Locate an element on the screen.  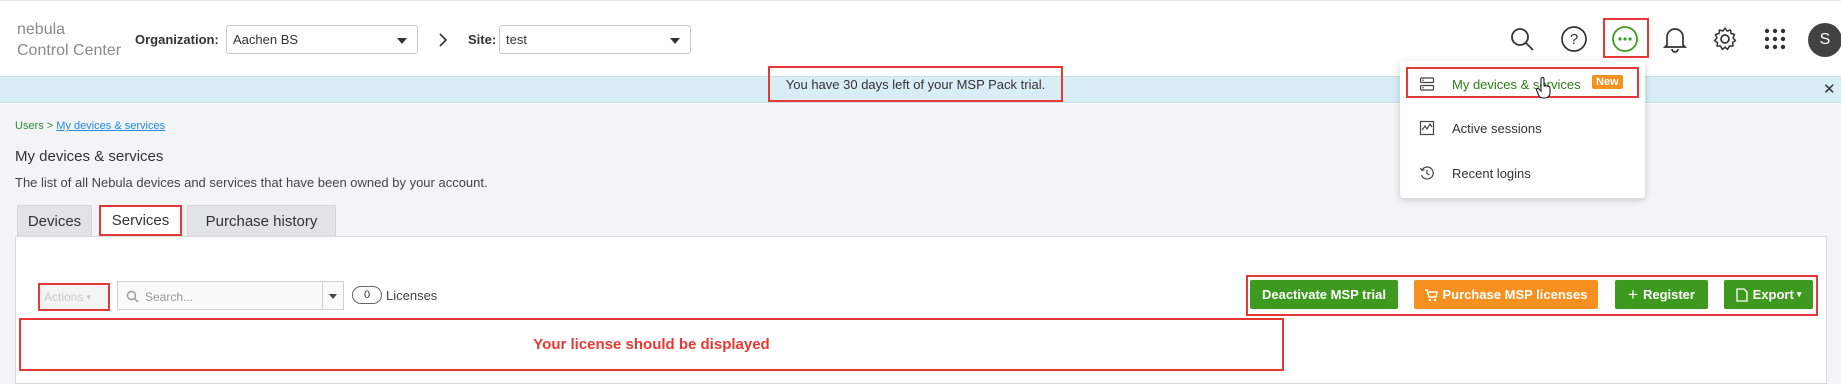
more-icon-highlight is located at coordinates (1626, 38).